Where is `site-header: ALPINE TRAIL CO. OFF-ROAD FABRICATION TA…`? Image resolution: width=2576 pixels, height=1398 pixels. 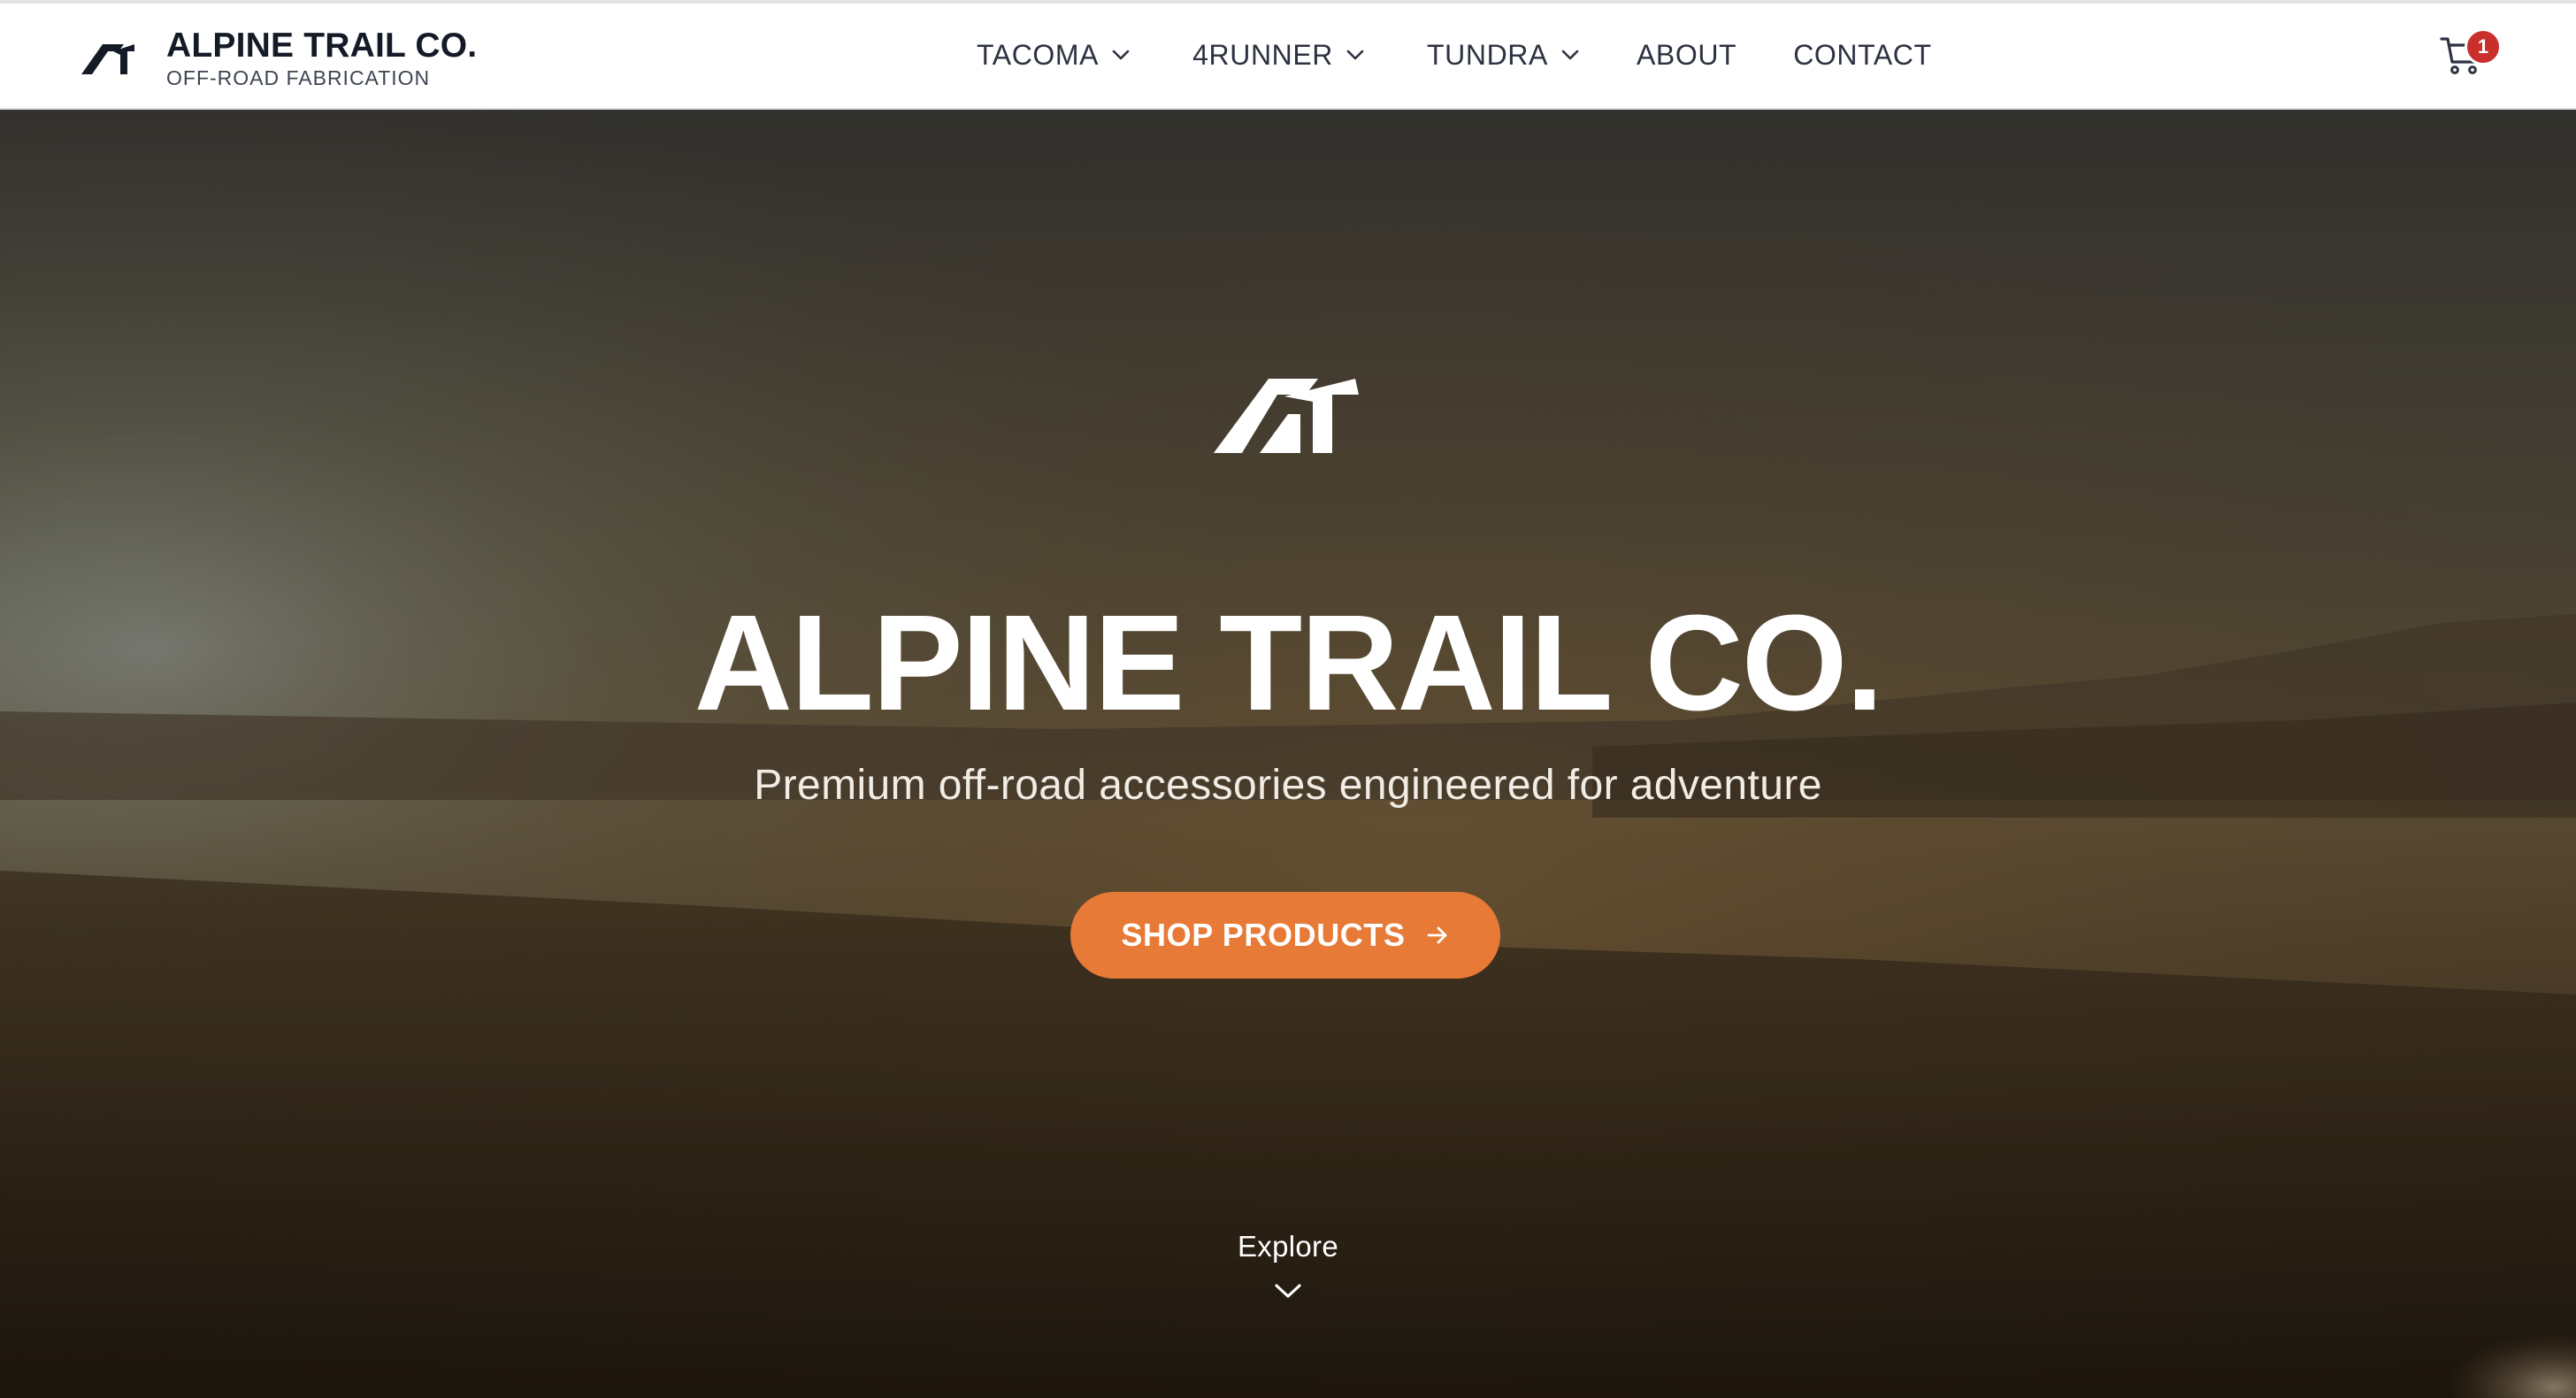 site-header: ALPINE TRAIL CO. OFF-ROAD FABRICATION TA… is located at coordinates (1288, 55).